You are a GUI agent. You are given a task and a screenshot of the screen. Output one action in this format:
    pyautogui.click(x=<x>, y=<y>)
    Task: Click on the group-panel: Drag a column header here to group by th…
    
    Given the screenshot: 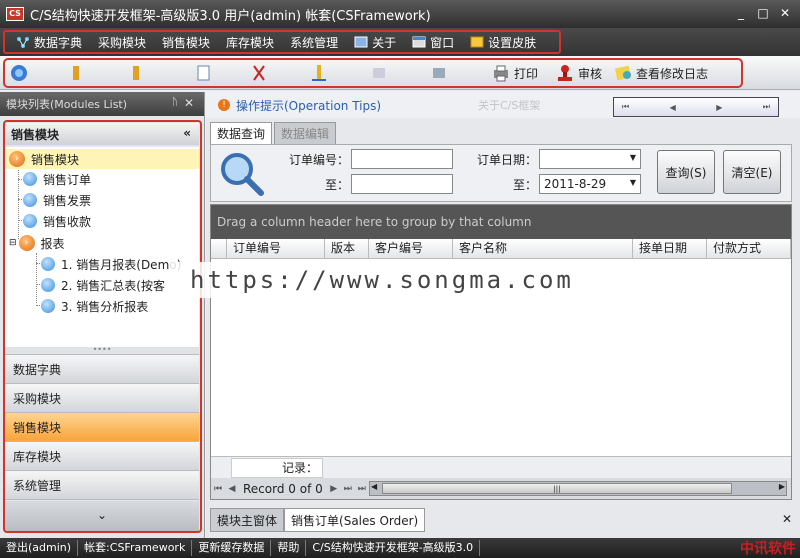 What is the action you would take?
    pyautogui.click(x=501, y=222)
    